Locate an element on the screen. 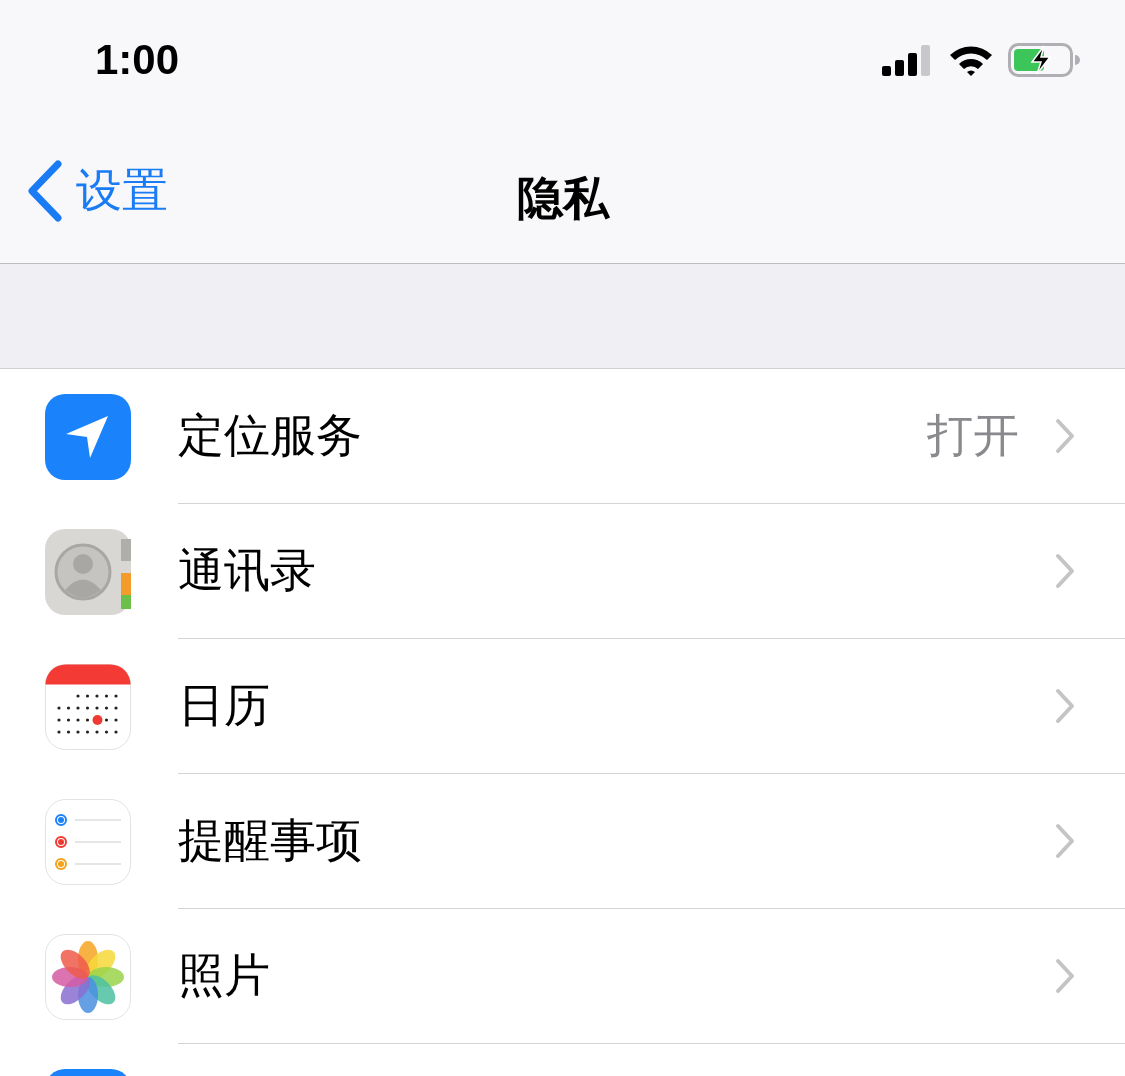 This screenshot has height=1076, width=1125. back-label: 设置 is located at coordinates (122, 190).